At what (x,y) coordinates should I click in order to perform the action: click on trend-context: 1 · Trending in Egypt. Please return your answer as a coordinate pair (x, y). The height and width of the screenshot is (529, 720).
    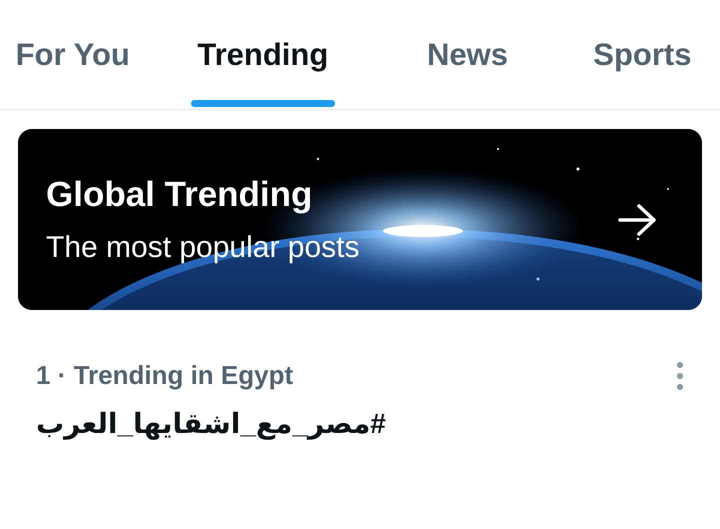
    Looking at the image, I should click on (165, 375).